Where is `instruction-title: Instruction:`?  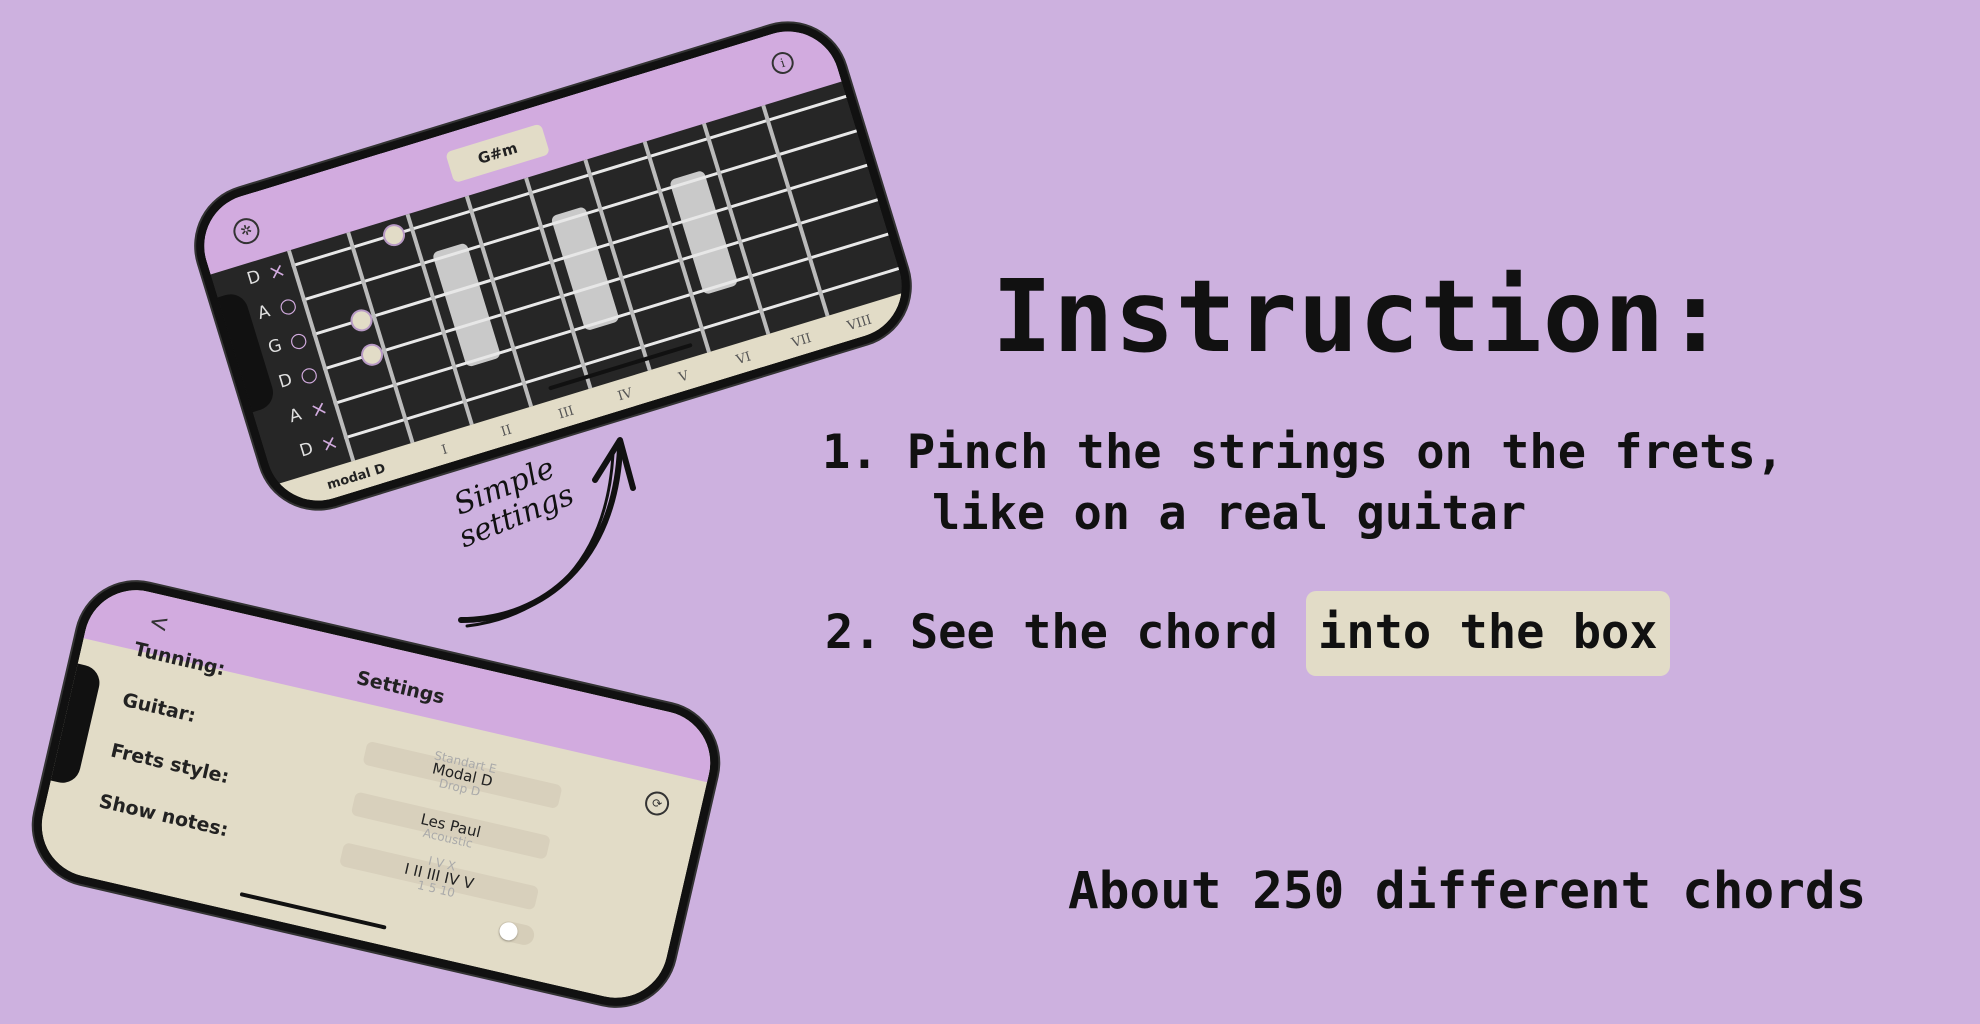 instruction-title: Instruction: is located at coordinates (1359, 316).